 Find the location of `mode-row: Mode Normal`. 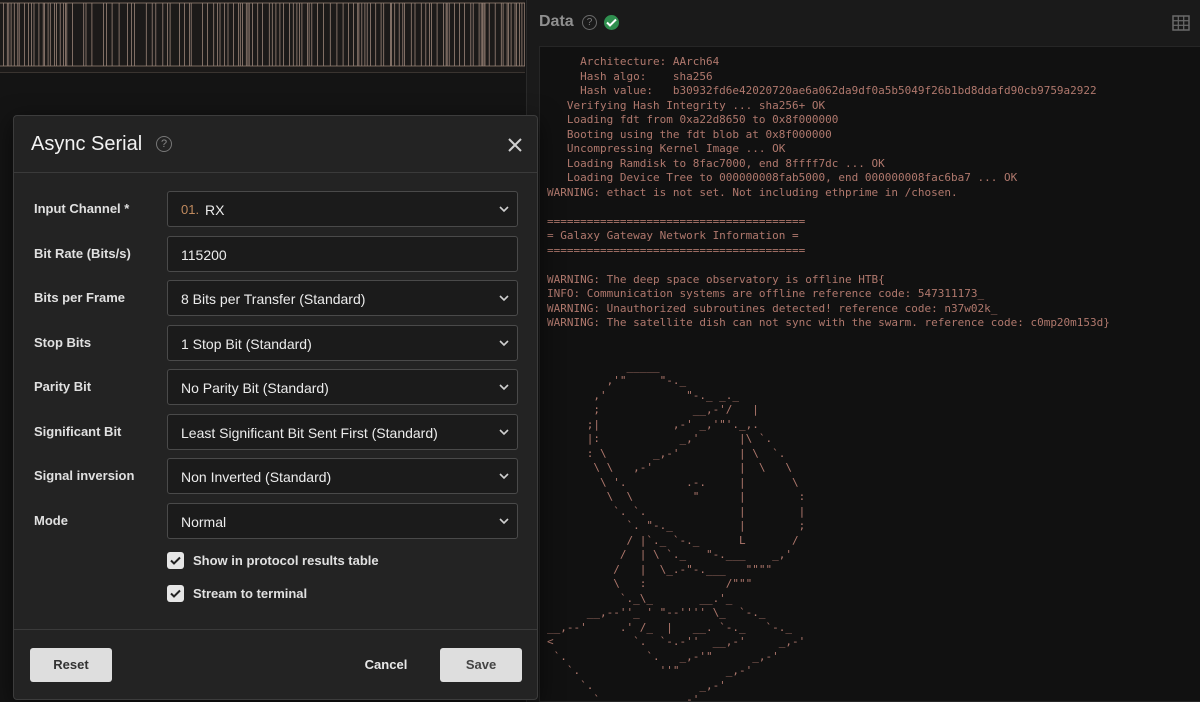

mode-row: Mode Normal is located at coordinates (275, 521).